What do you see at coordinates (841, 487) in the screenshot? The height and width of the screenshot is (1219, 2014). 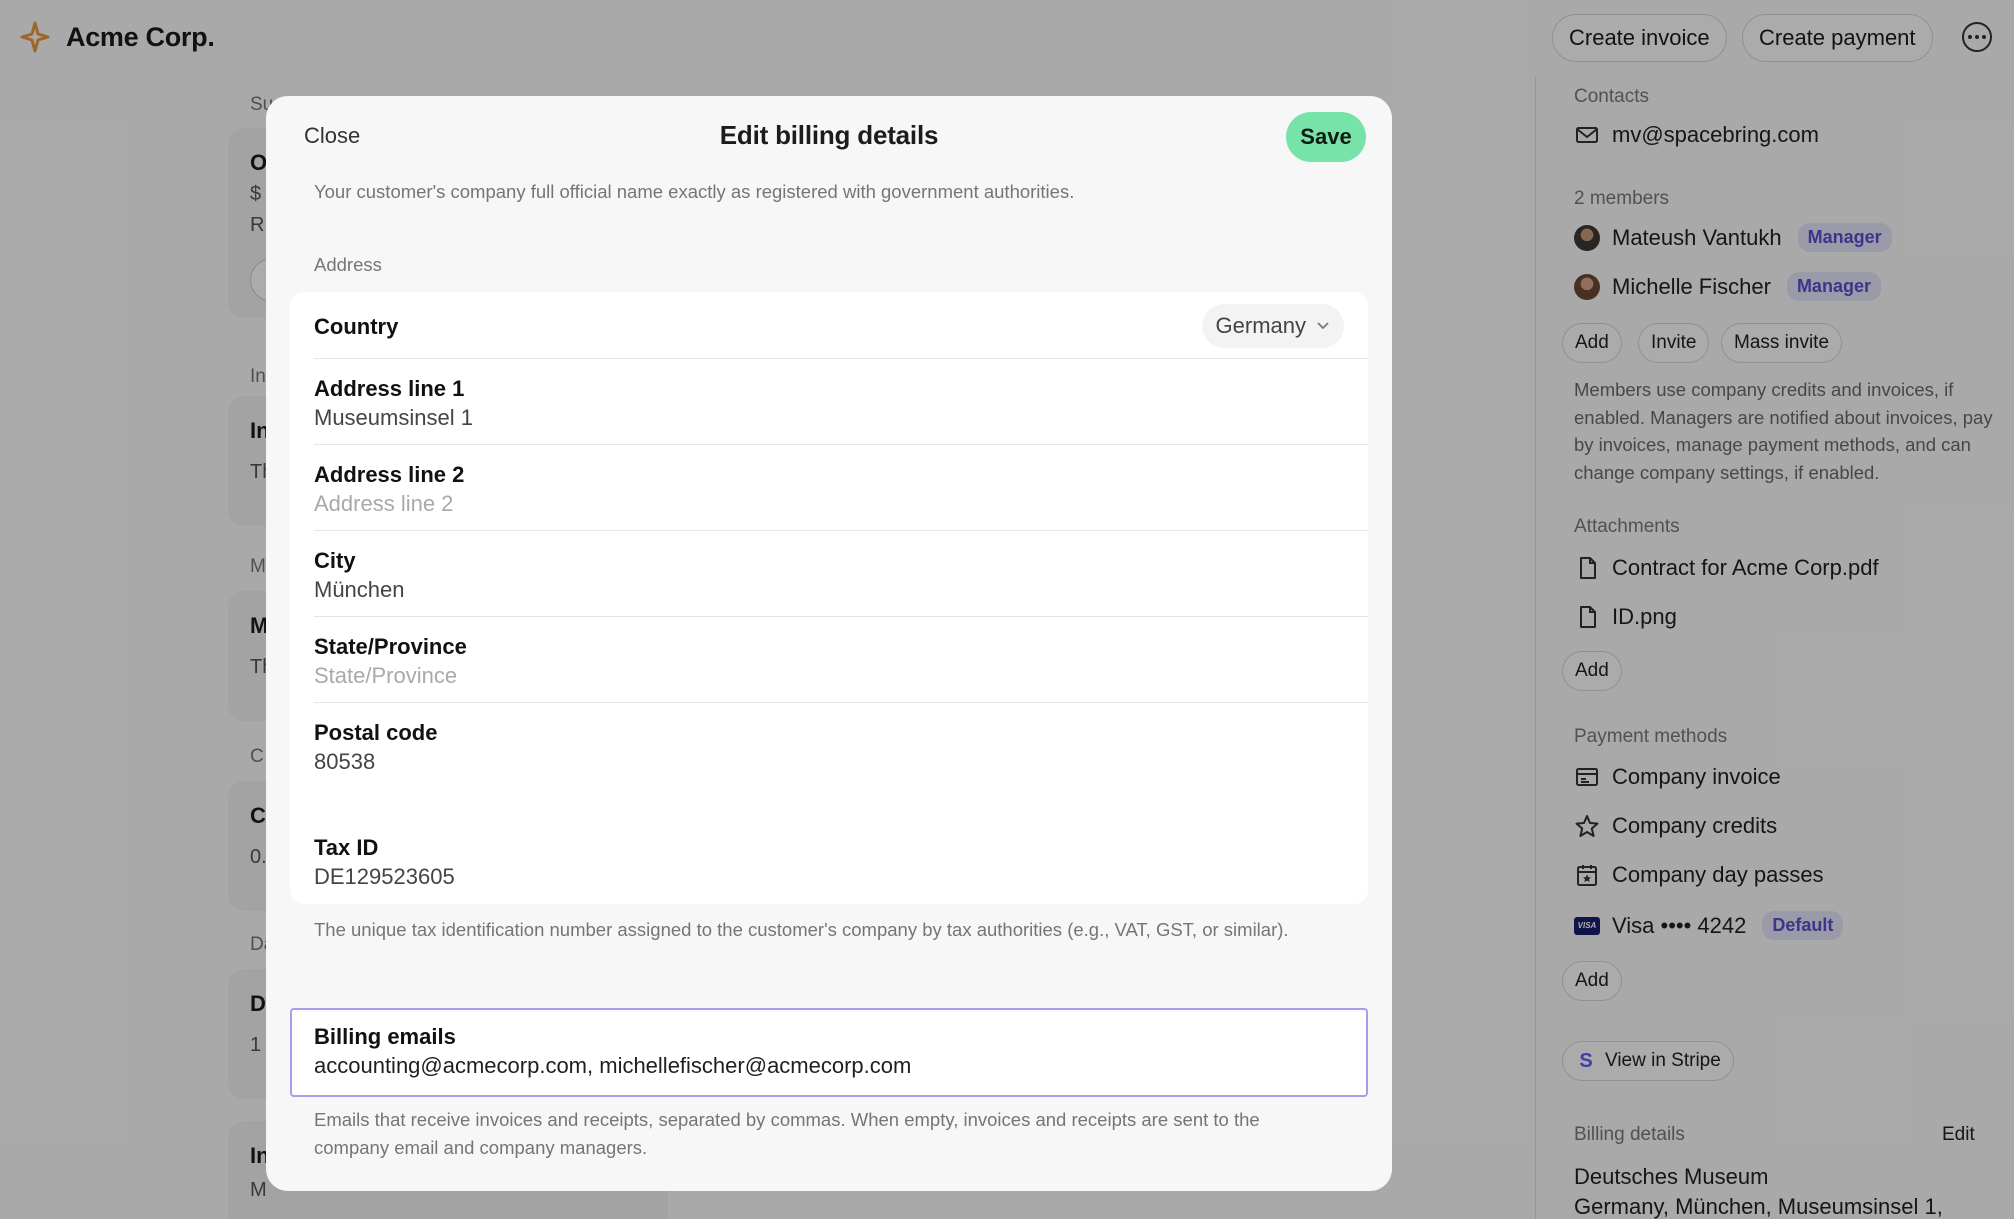 I see `address-line2-field: Address line 2` at bounding box center [841, 487].